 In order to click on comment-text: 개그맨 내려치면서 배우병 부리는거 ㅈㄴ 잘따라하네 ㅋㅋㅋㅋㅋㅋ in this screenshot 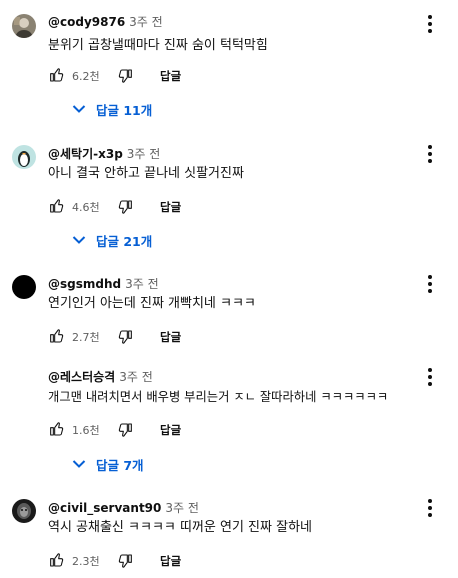, I will do `click(218, 397)`.